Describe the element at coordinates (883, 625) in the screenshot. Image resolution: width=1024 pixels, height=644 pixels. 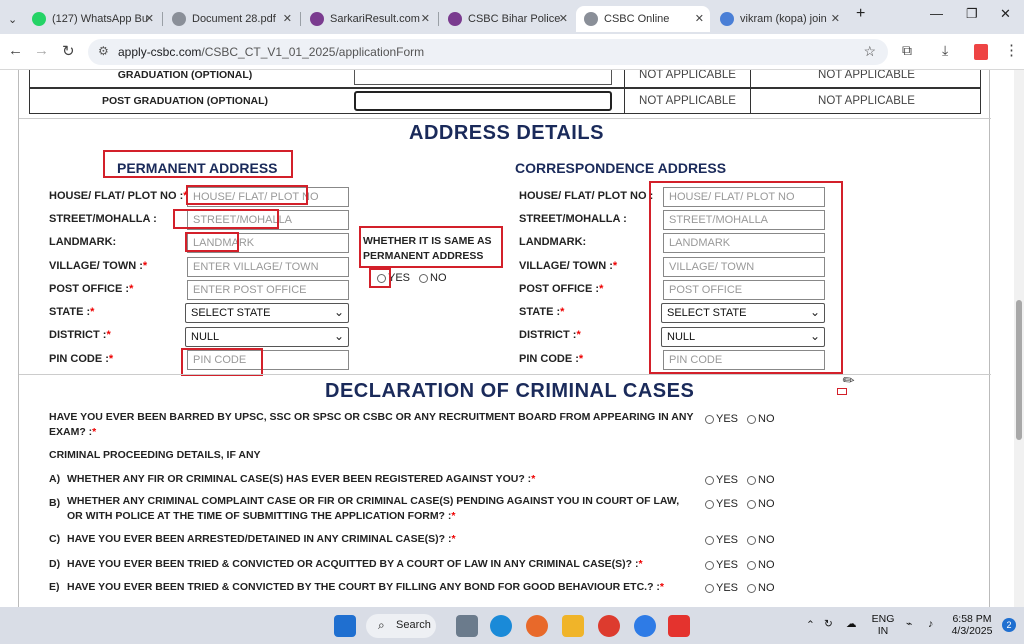
I see `language-indicator: ENG IN` at that location.